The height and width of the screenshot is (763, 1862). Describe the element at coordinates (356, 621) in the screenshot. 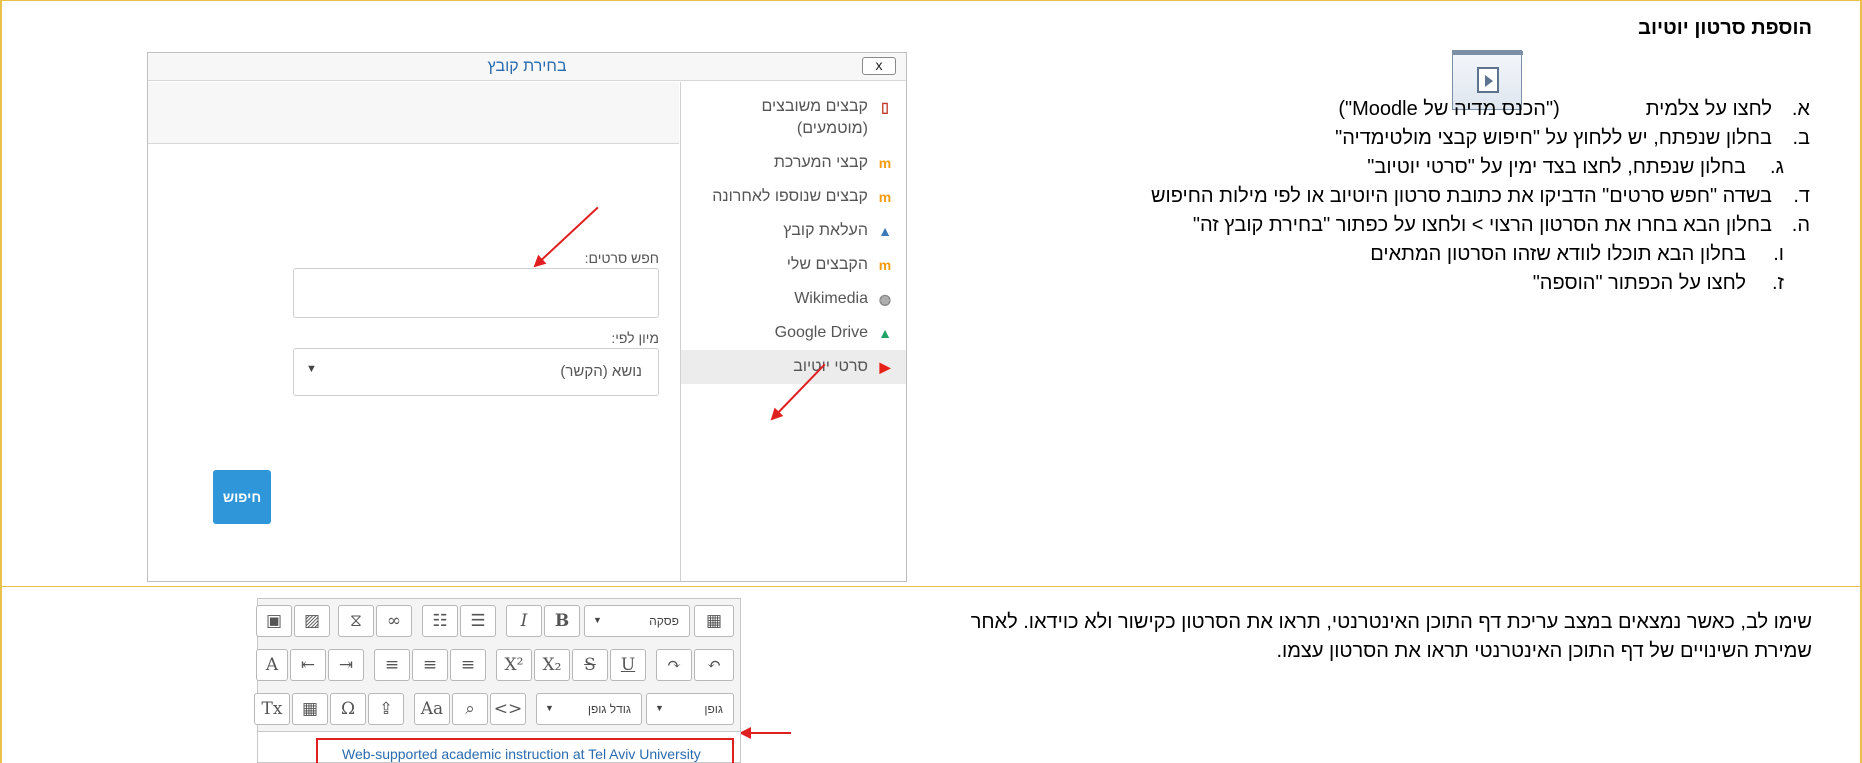

I see `unlink-icon: ⧖` at that location.